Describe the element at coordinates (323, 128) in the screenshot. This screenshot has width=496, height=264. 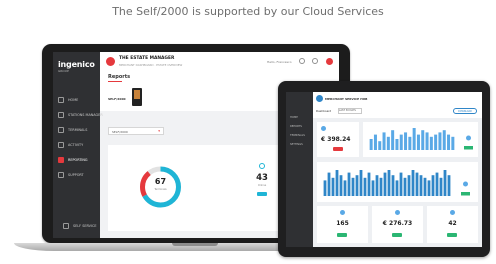
I see `summary-icon` at that location.